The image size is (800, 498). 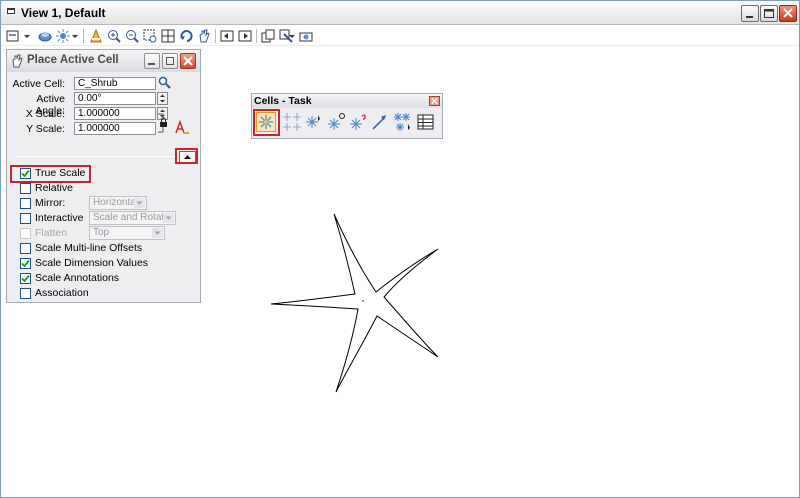 What do you see at coordinates (17, 61) in the screenshot?
I see `tool-icon` at bounding box center [17, 61].